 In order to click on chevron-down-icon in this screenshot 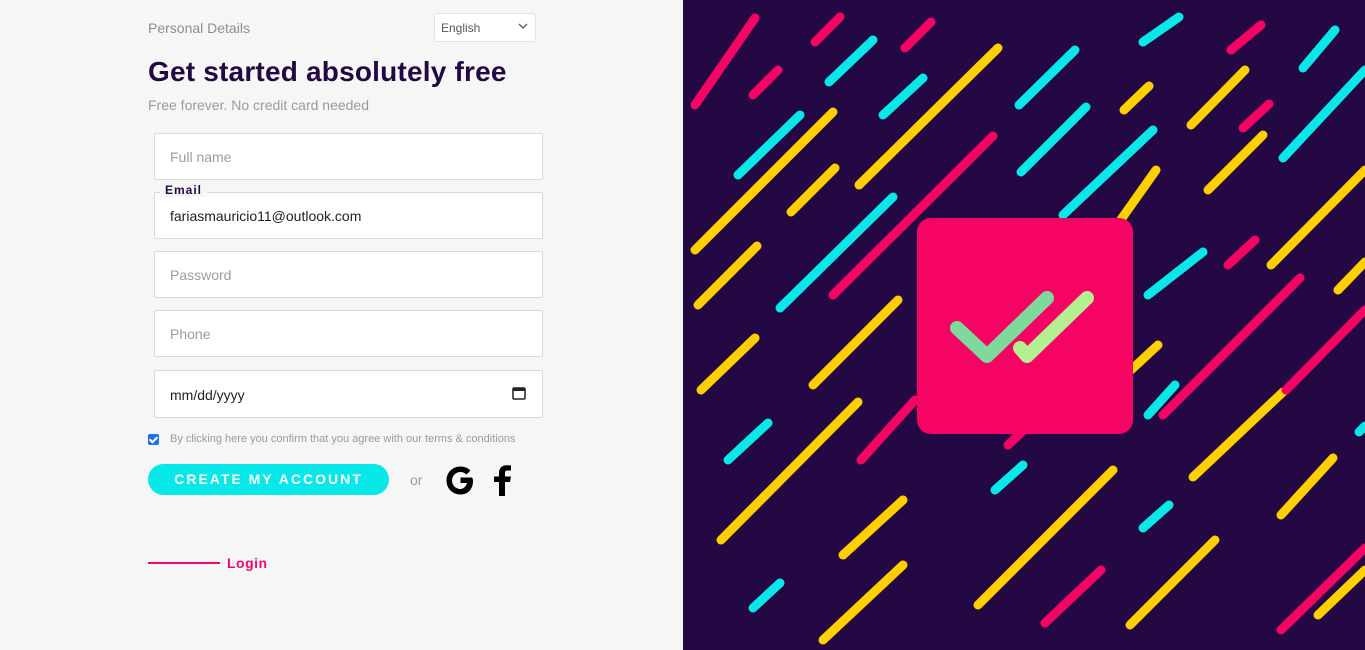, I will do `click(523, 26)`.